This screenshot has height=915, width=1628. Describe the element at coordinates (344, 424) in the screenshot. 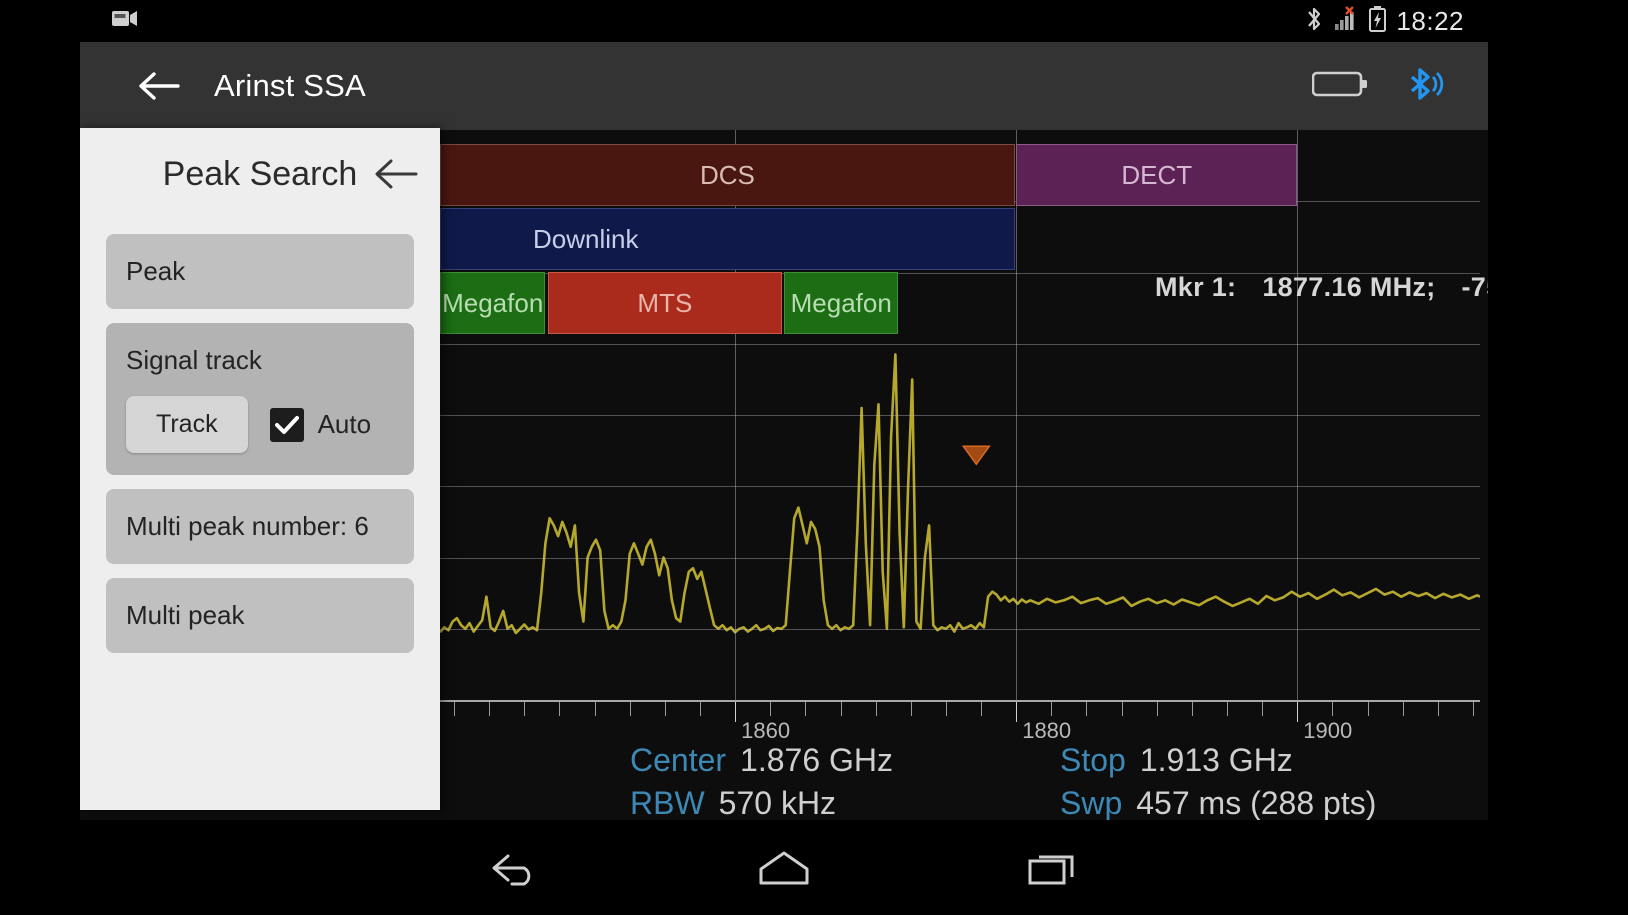

I see `auto-checkbox-label: Auto` at that location.